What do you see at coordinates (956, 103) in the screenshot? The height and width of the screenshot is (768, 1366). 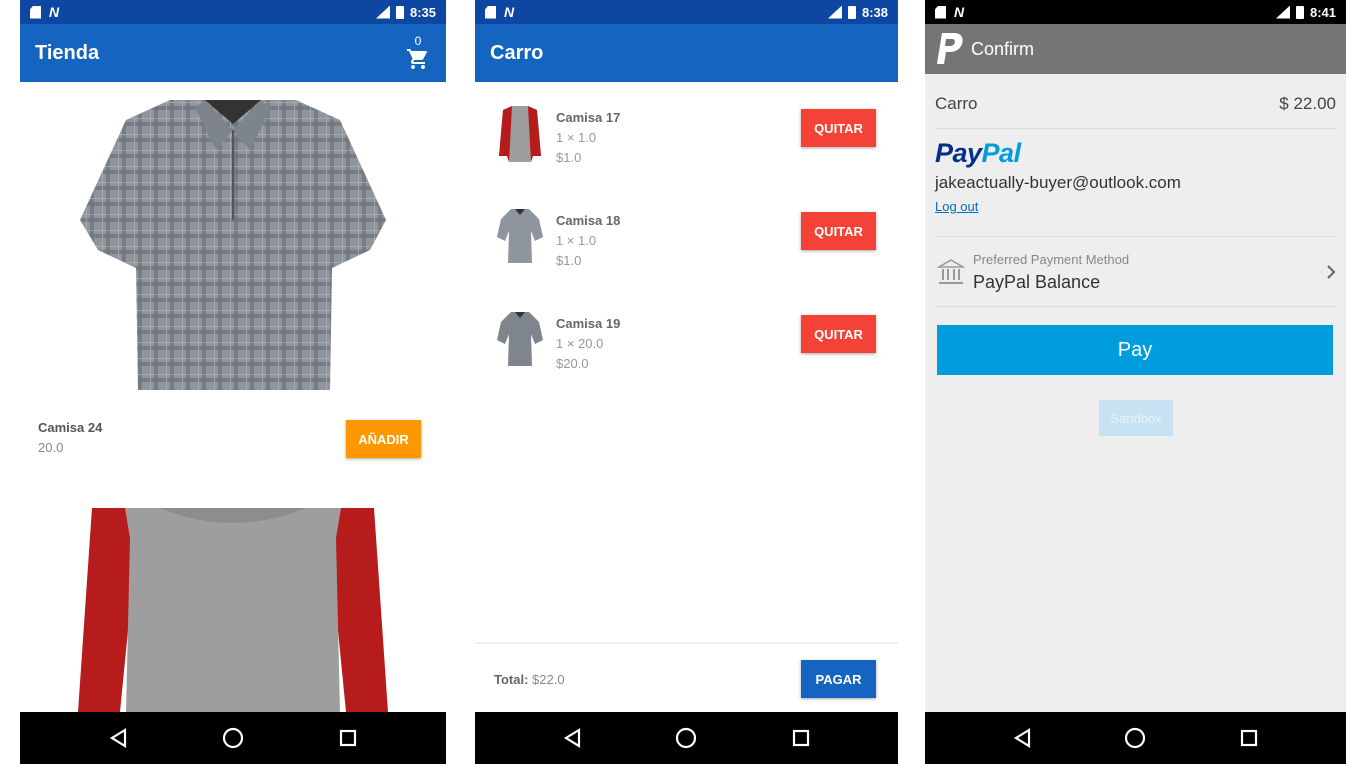 I see `cart-label: Carro` at bounding box center [956, 103].